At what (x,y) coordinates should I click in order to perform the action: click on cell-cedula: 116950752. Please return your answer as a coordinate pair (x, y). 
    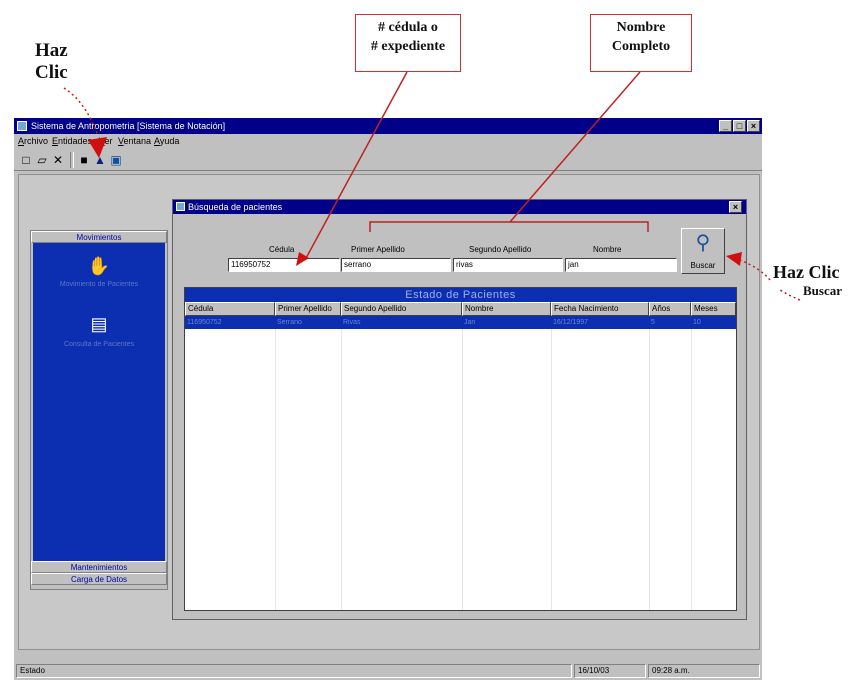
    Looking at the image, I should click on (204, 322).